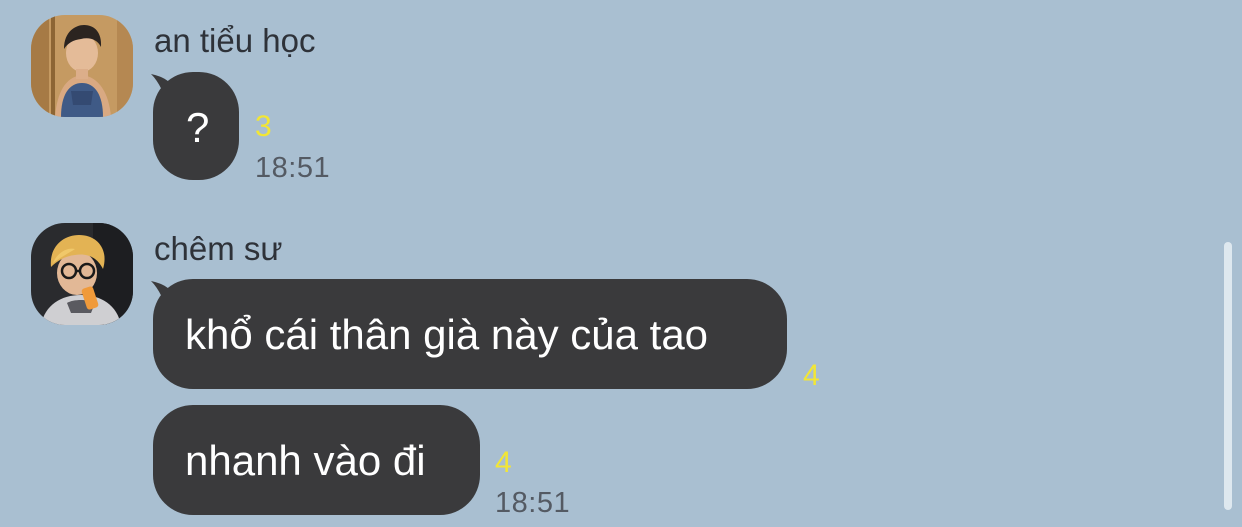 The height and width of the screenshot is (527, 1242). I want to click on sender-name: an tiểu học, so click(235, 40).